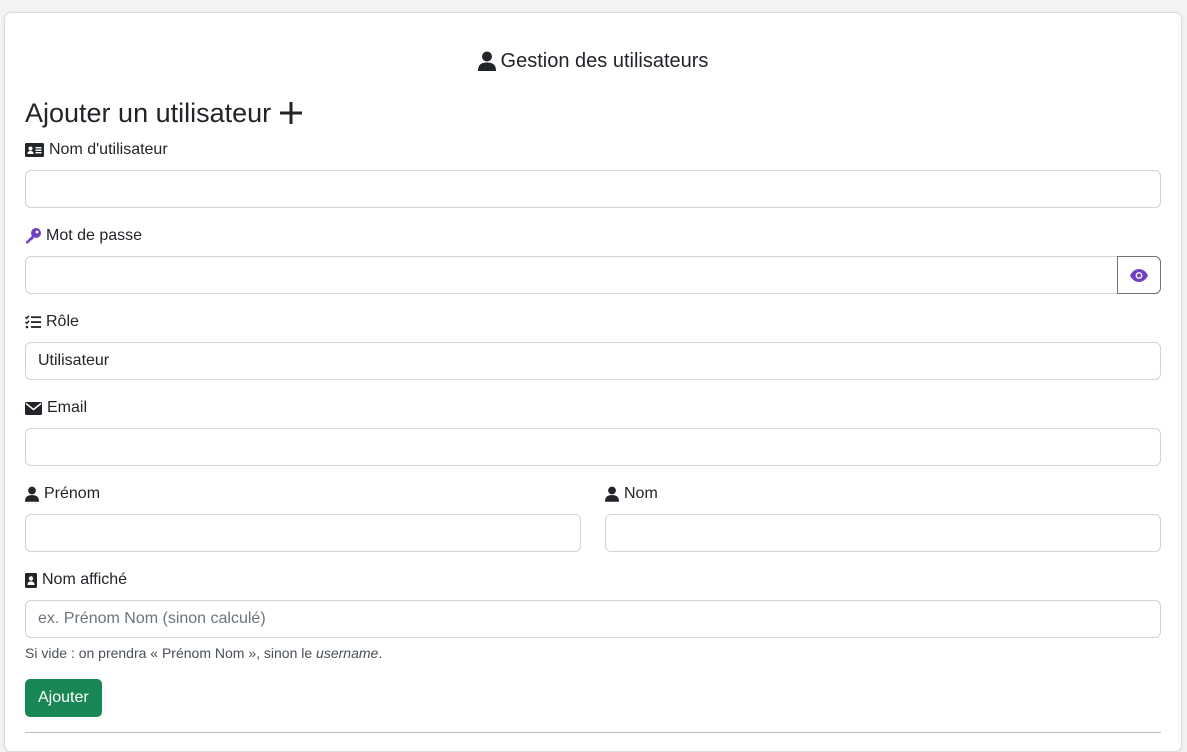 Image resolution: width=1187 pixels, height=752 pixels. Describe the element at coordinates (33, 236) in the screenshot. I see `key-icon` at that location.